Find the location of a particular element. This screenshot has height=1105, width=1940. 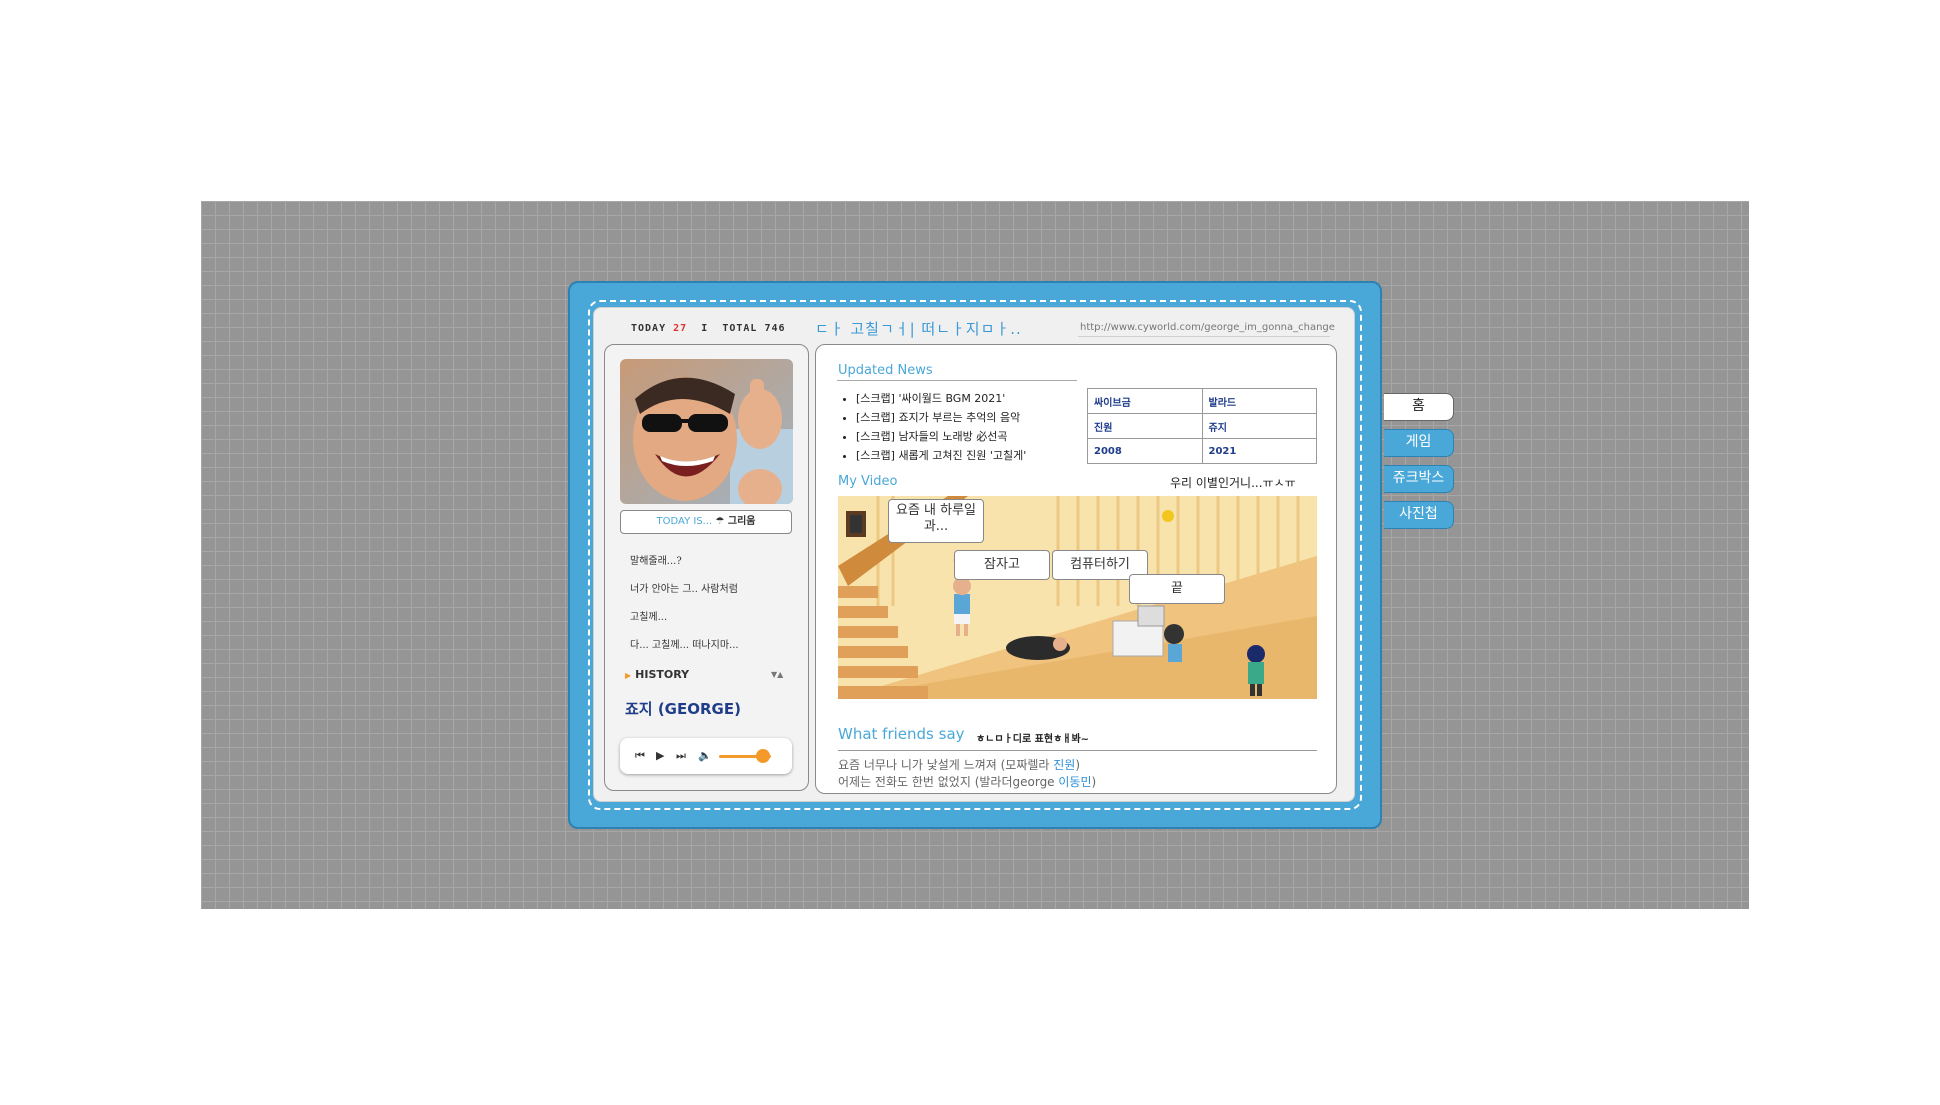

tab-photo-album: 사진첩 is located at coordinates (1419, 515).